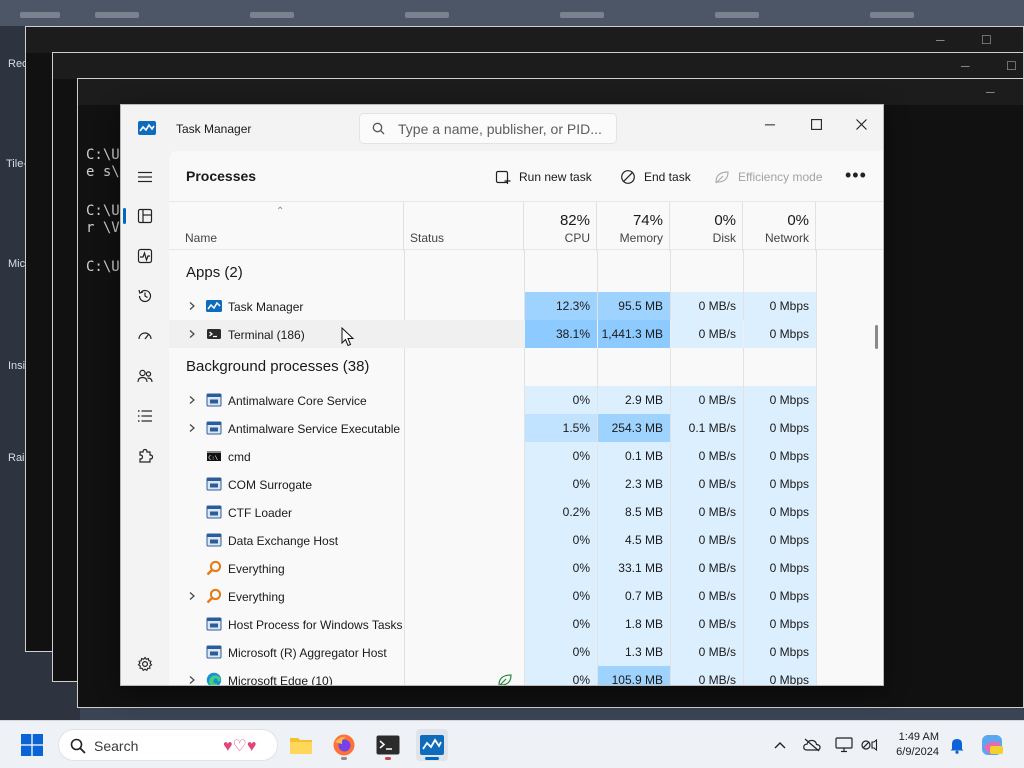  Describe the element at coordinates (856, 175) in the screenshot. I see `more-options-button: •••` at that location.